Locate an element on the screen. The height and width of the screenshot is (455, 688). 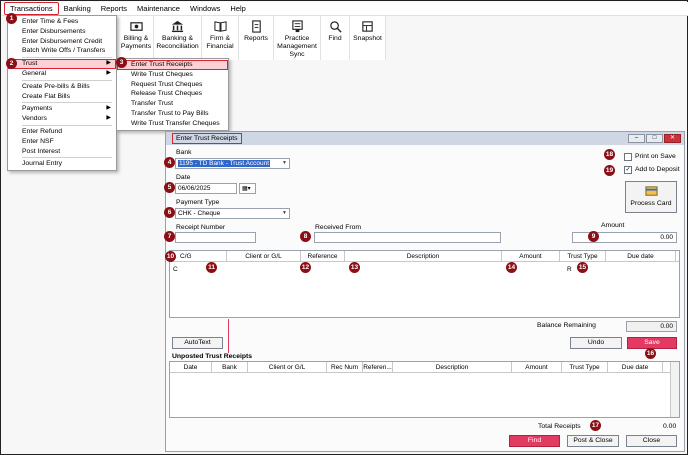
close-button: Close is located at coordinates (651, 441).